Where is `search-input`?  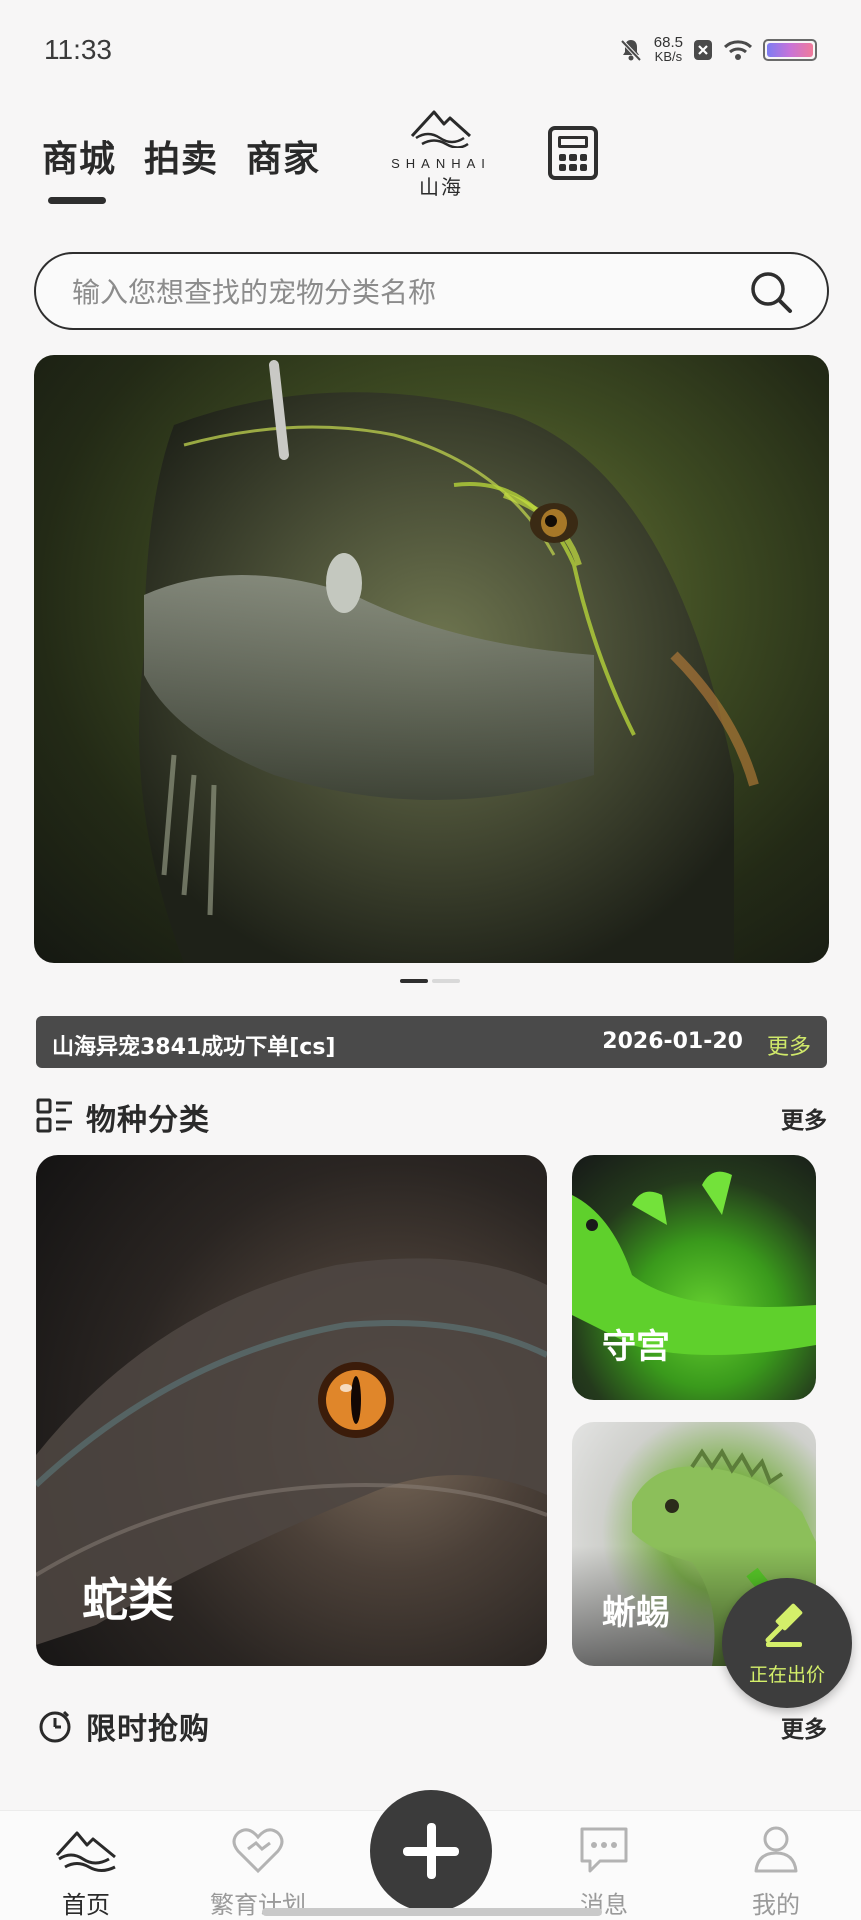 search-input is located at coordinates (402, 292).